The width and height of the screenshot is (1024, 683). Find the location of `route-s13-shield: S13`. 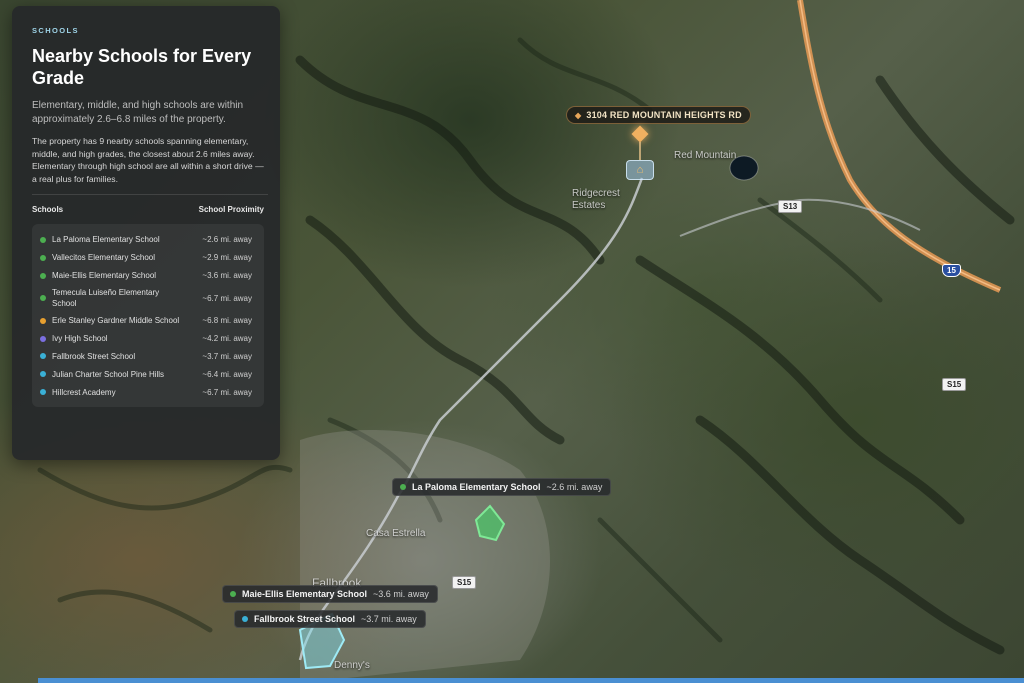

route-s13-shield: S13 is located at coordinates (790, 206).